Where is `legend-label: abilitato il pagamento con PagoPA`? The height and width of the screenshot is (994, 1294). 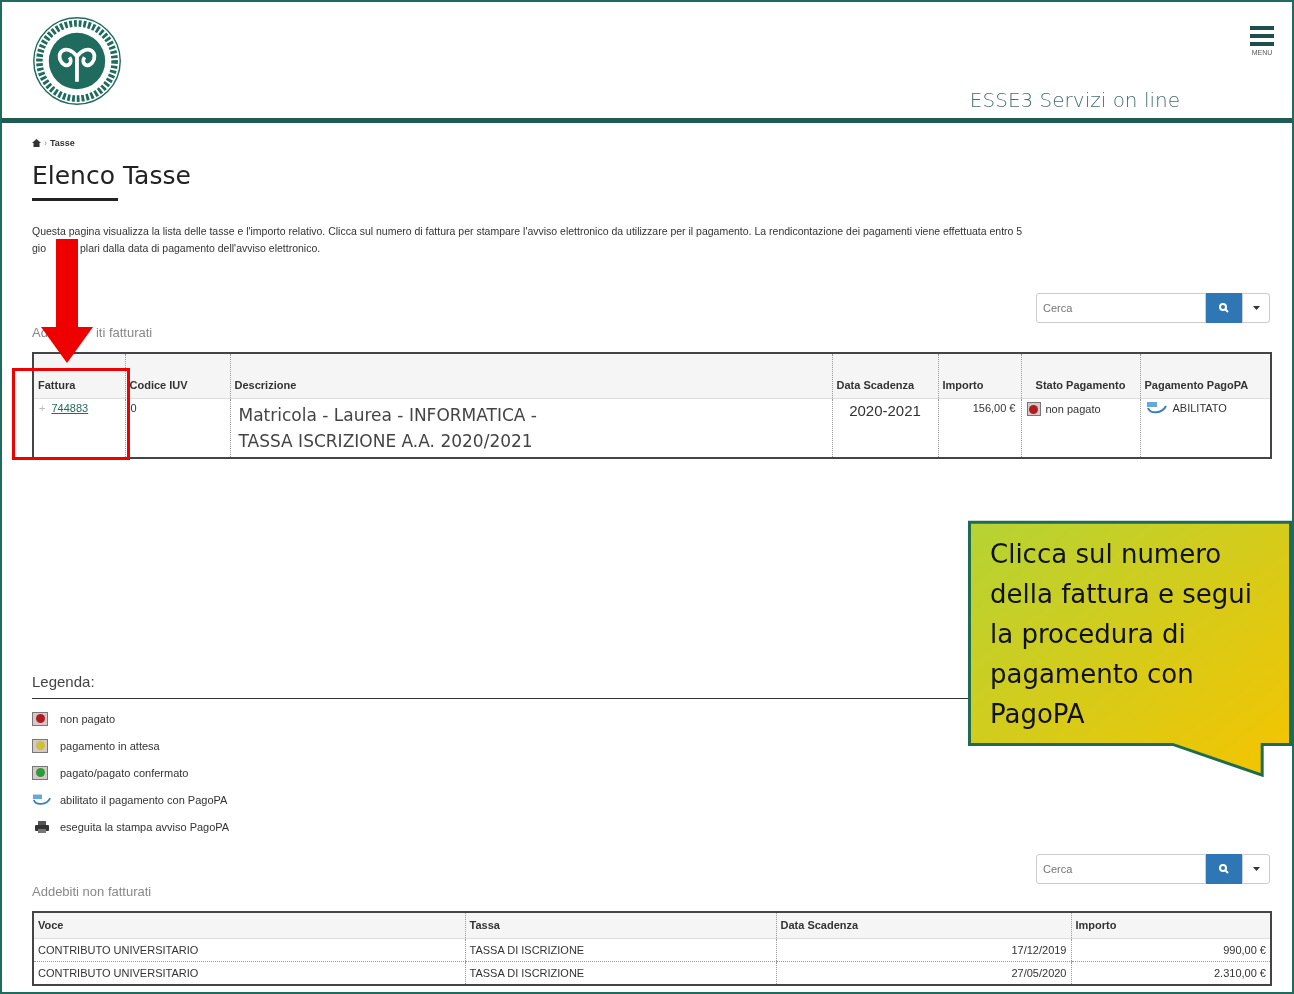 legend-label: abilitato il pagamento con PagoPA is located at coordinates (144, 799).